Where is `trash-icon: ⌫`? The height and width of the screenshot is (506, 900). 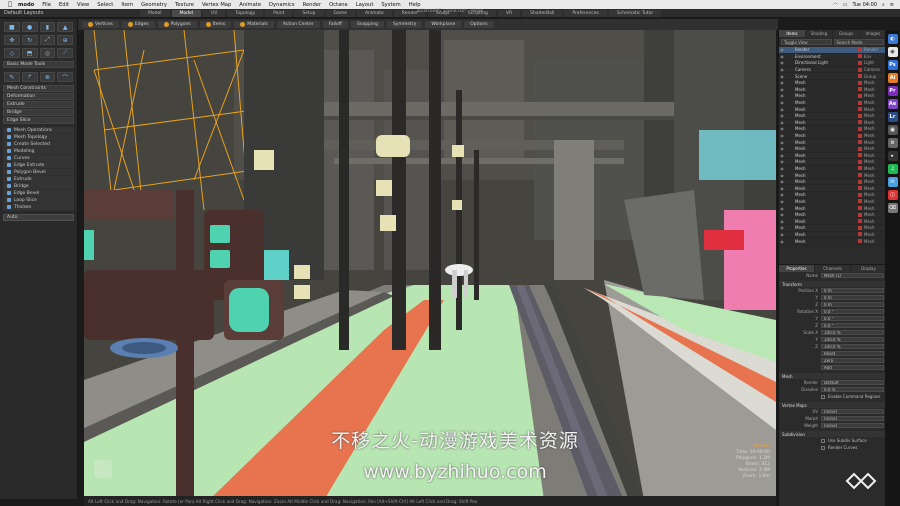 trash-icon: ⌫ is located at coordinates (892, 208).